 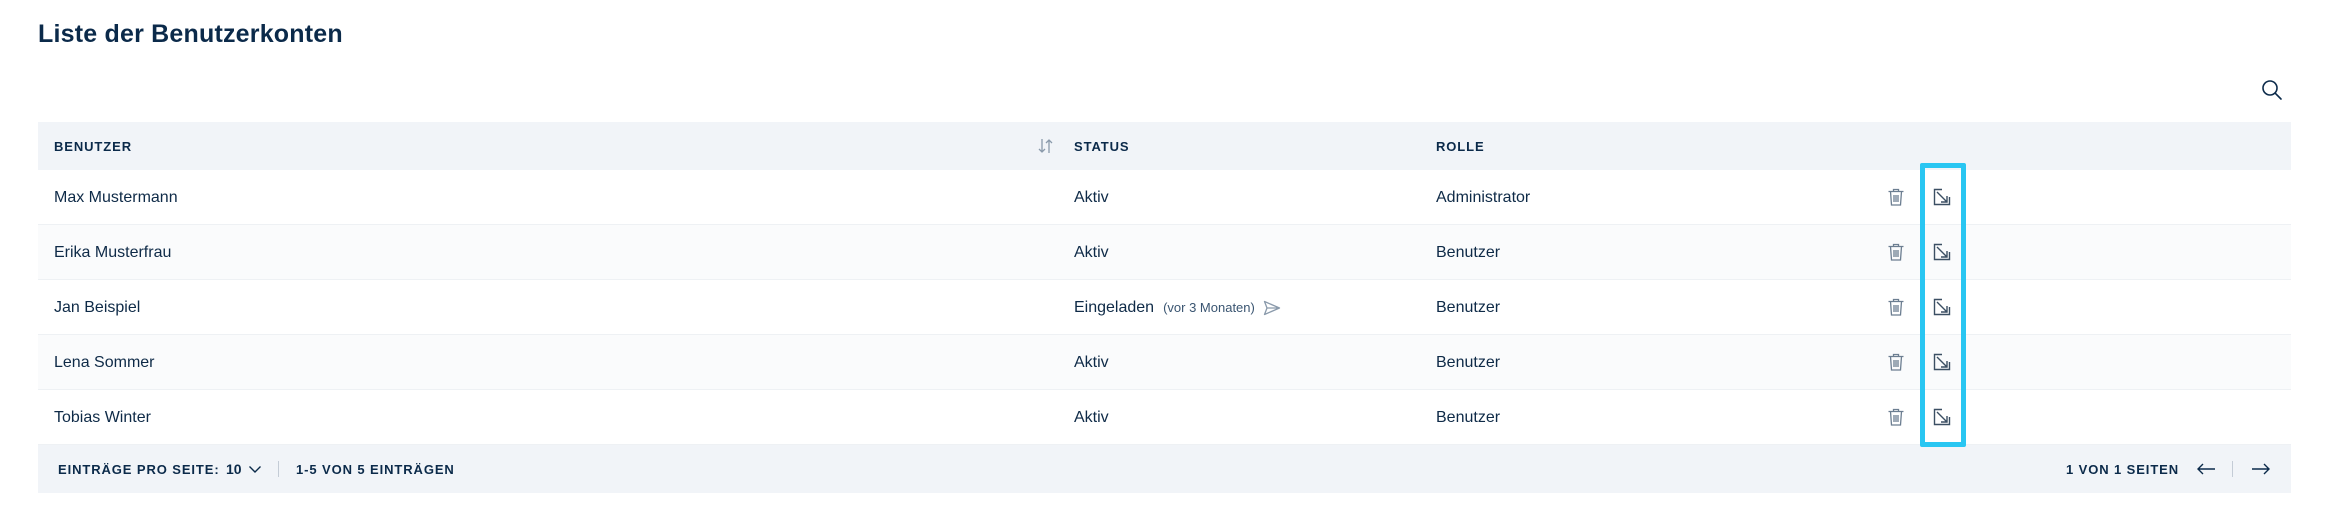 I want to click on page-count: 1 VON 1 SEITEN, so click(x=2123, y=469).